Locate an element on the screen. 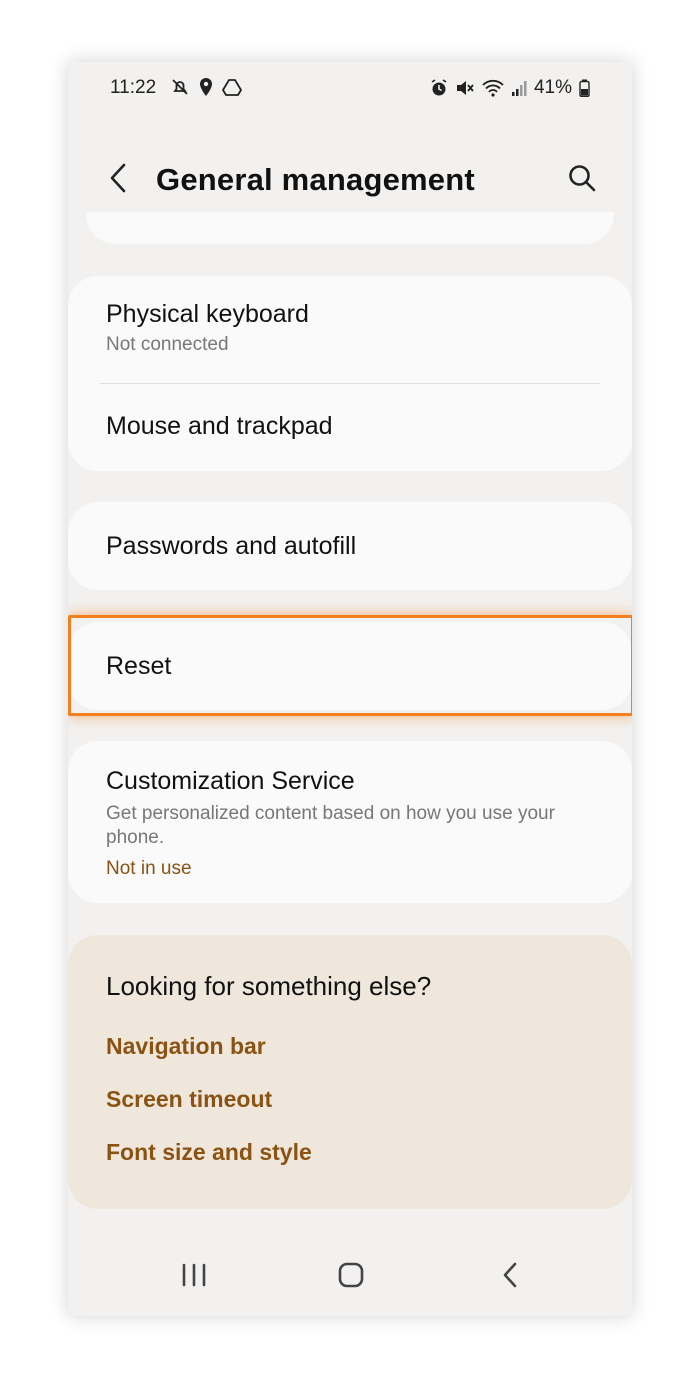 This screenshot has width=700, height=1378. scrolled-card-edge is located at coordinates (350, 228).